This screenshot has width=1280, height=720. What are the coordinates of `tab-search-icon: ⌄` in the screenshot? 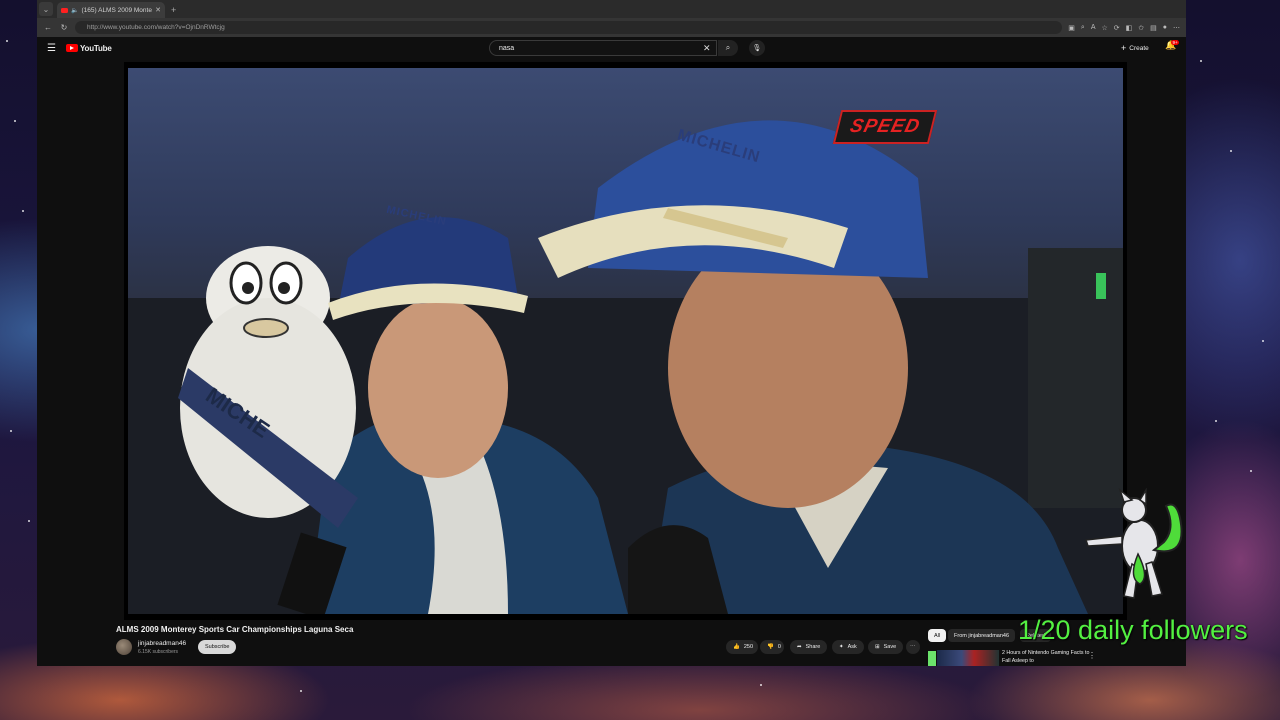 It's located at (46, 9).